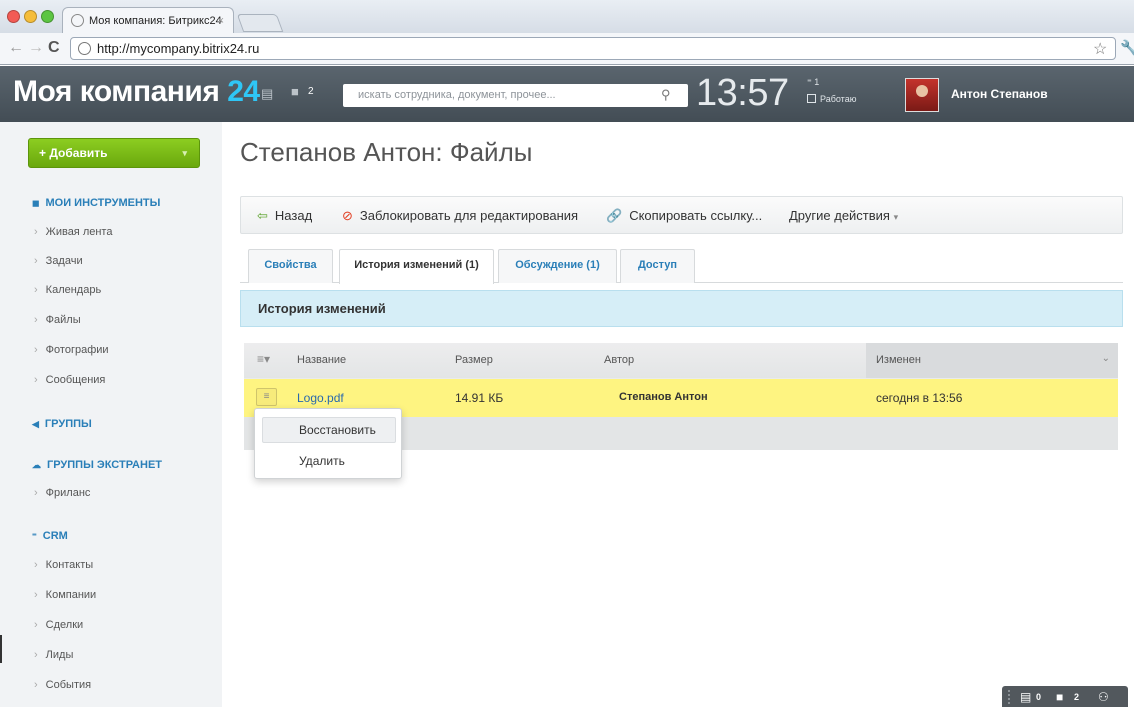  Describe the element at coordinates (619, 360) in the screenshot. I see `column-author: Автор` at that location.